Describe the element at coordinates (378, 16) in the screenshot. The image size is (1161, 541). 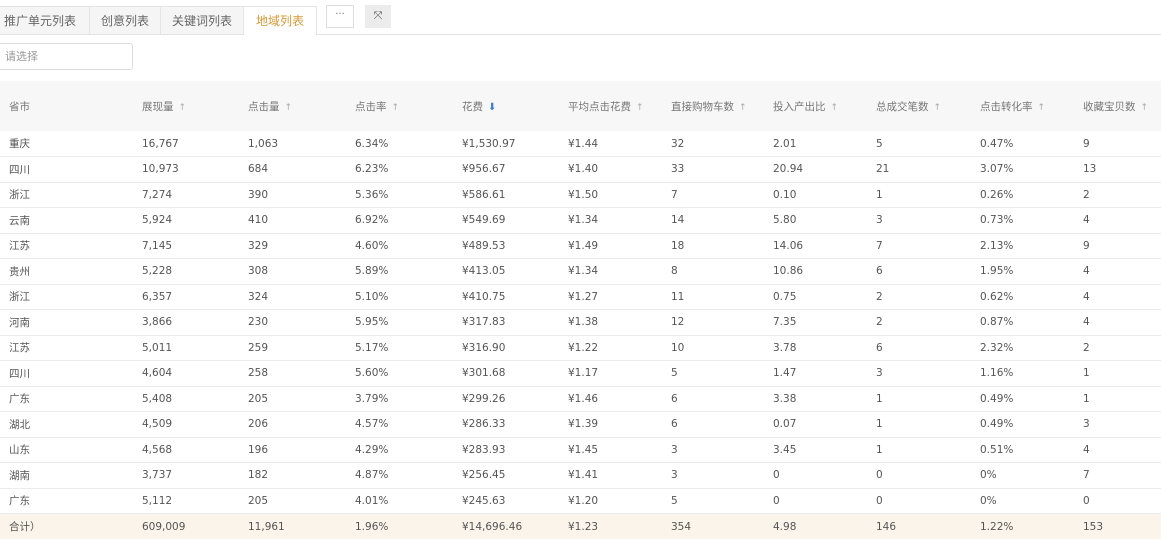
I see `expand-icon: ⤧` at that location.